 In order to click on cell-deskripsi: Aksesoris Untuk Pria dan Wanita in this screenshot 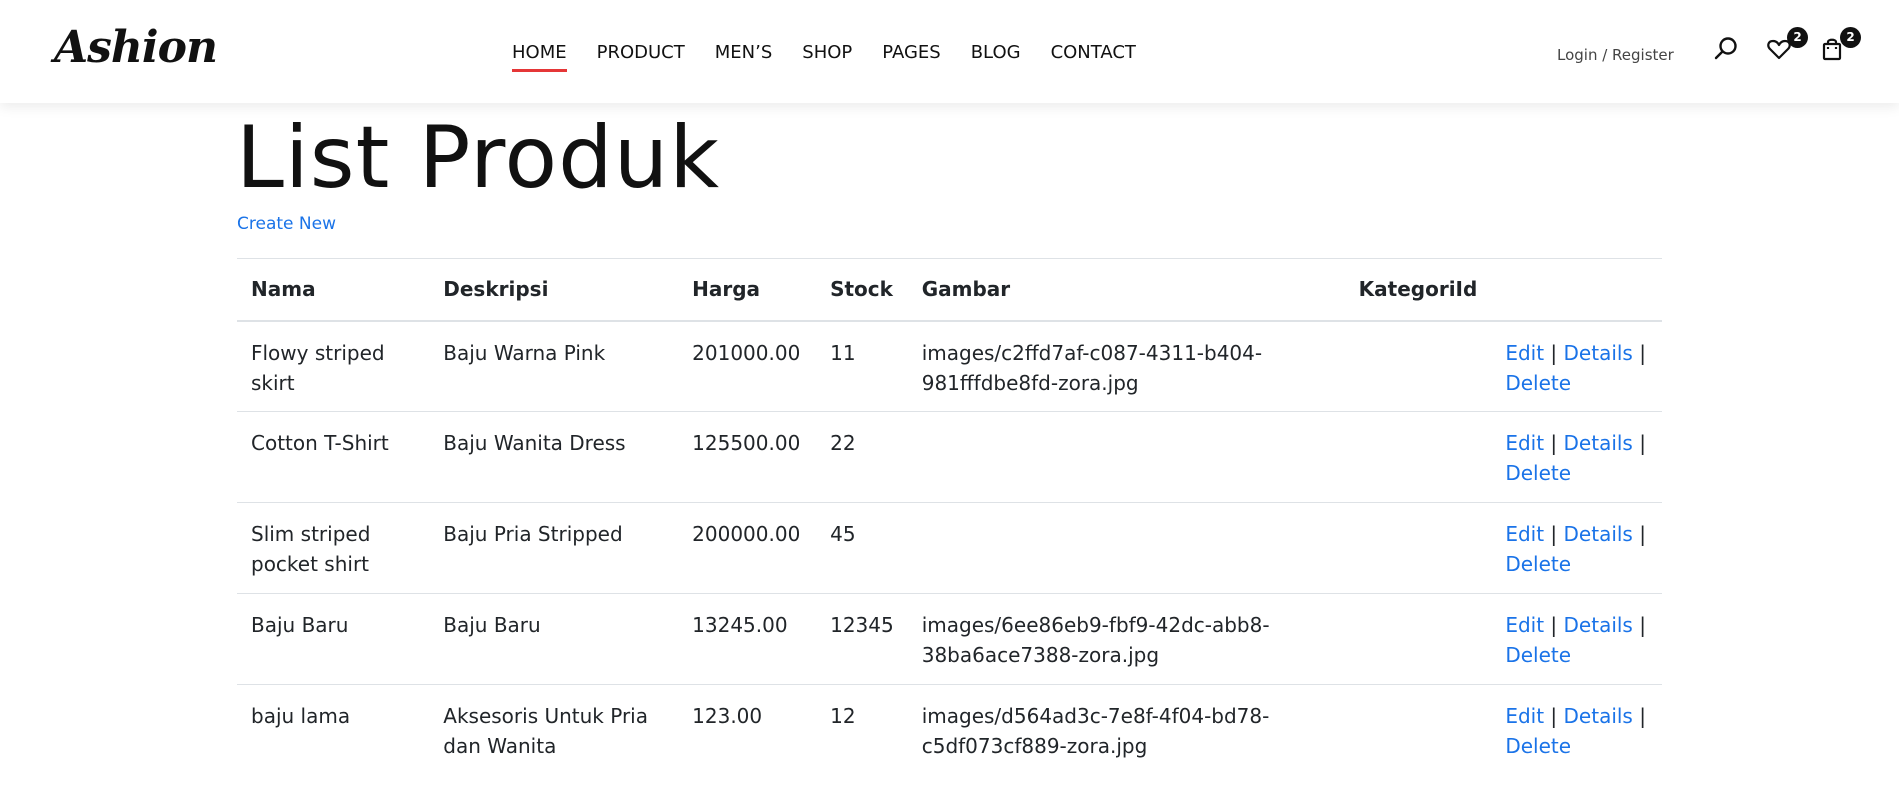, I will do `click(554, 730)`.